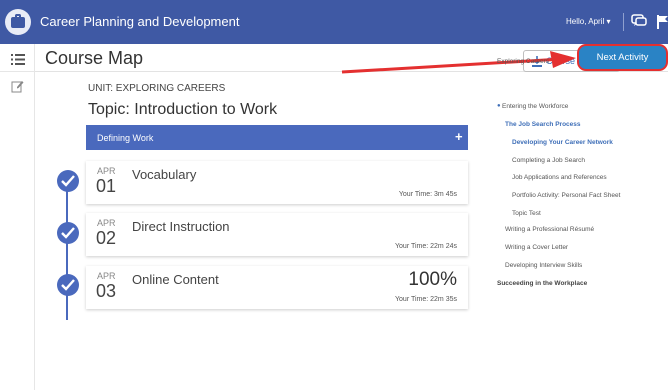 The height and width of the screenshot is (390, 668). Describe the element at coordinates (17, 86) in the screenshot. I see `notes-icon` at that location.